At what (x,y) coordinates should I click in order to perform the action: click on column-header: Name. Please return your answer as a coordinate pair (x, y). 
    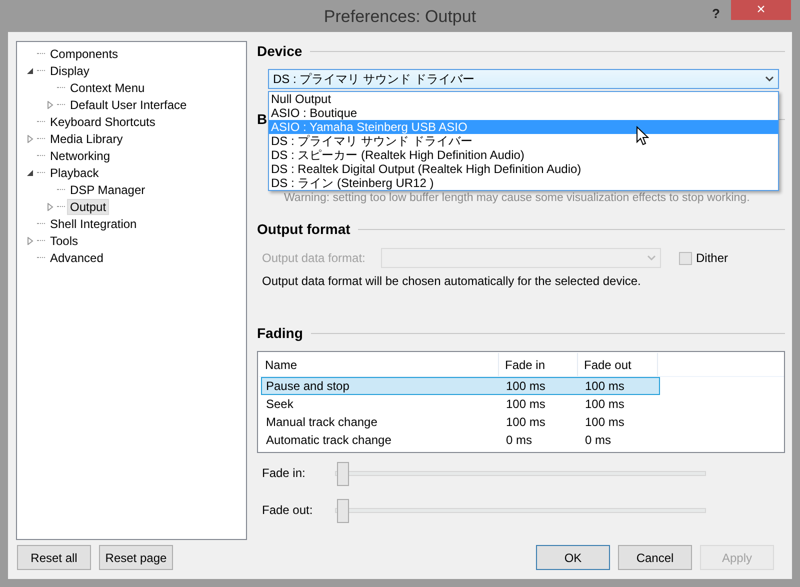
    Looking at the image, I should click on (379, 364).